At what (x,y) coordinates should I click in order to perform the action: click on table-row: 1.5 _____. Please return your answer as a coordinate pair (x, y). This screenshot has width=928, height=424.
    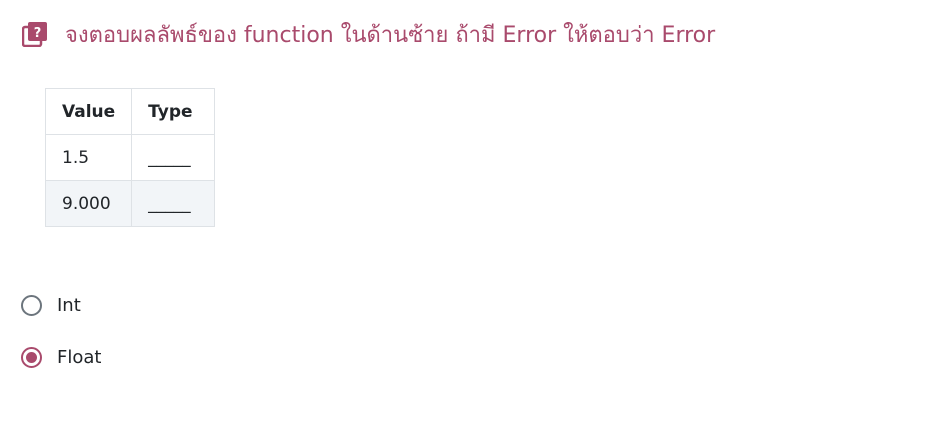
    Looking at the image, I should click on (130, 157).